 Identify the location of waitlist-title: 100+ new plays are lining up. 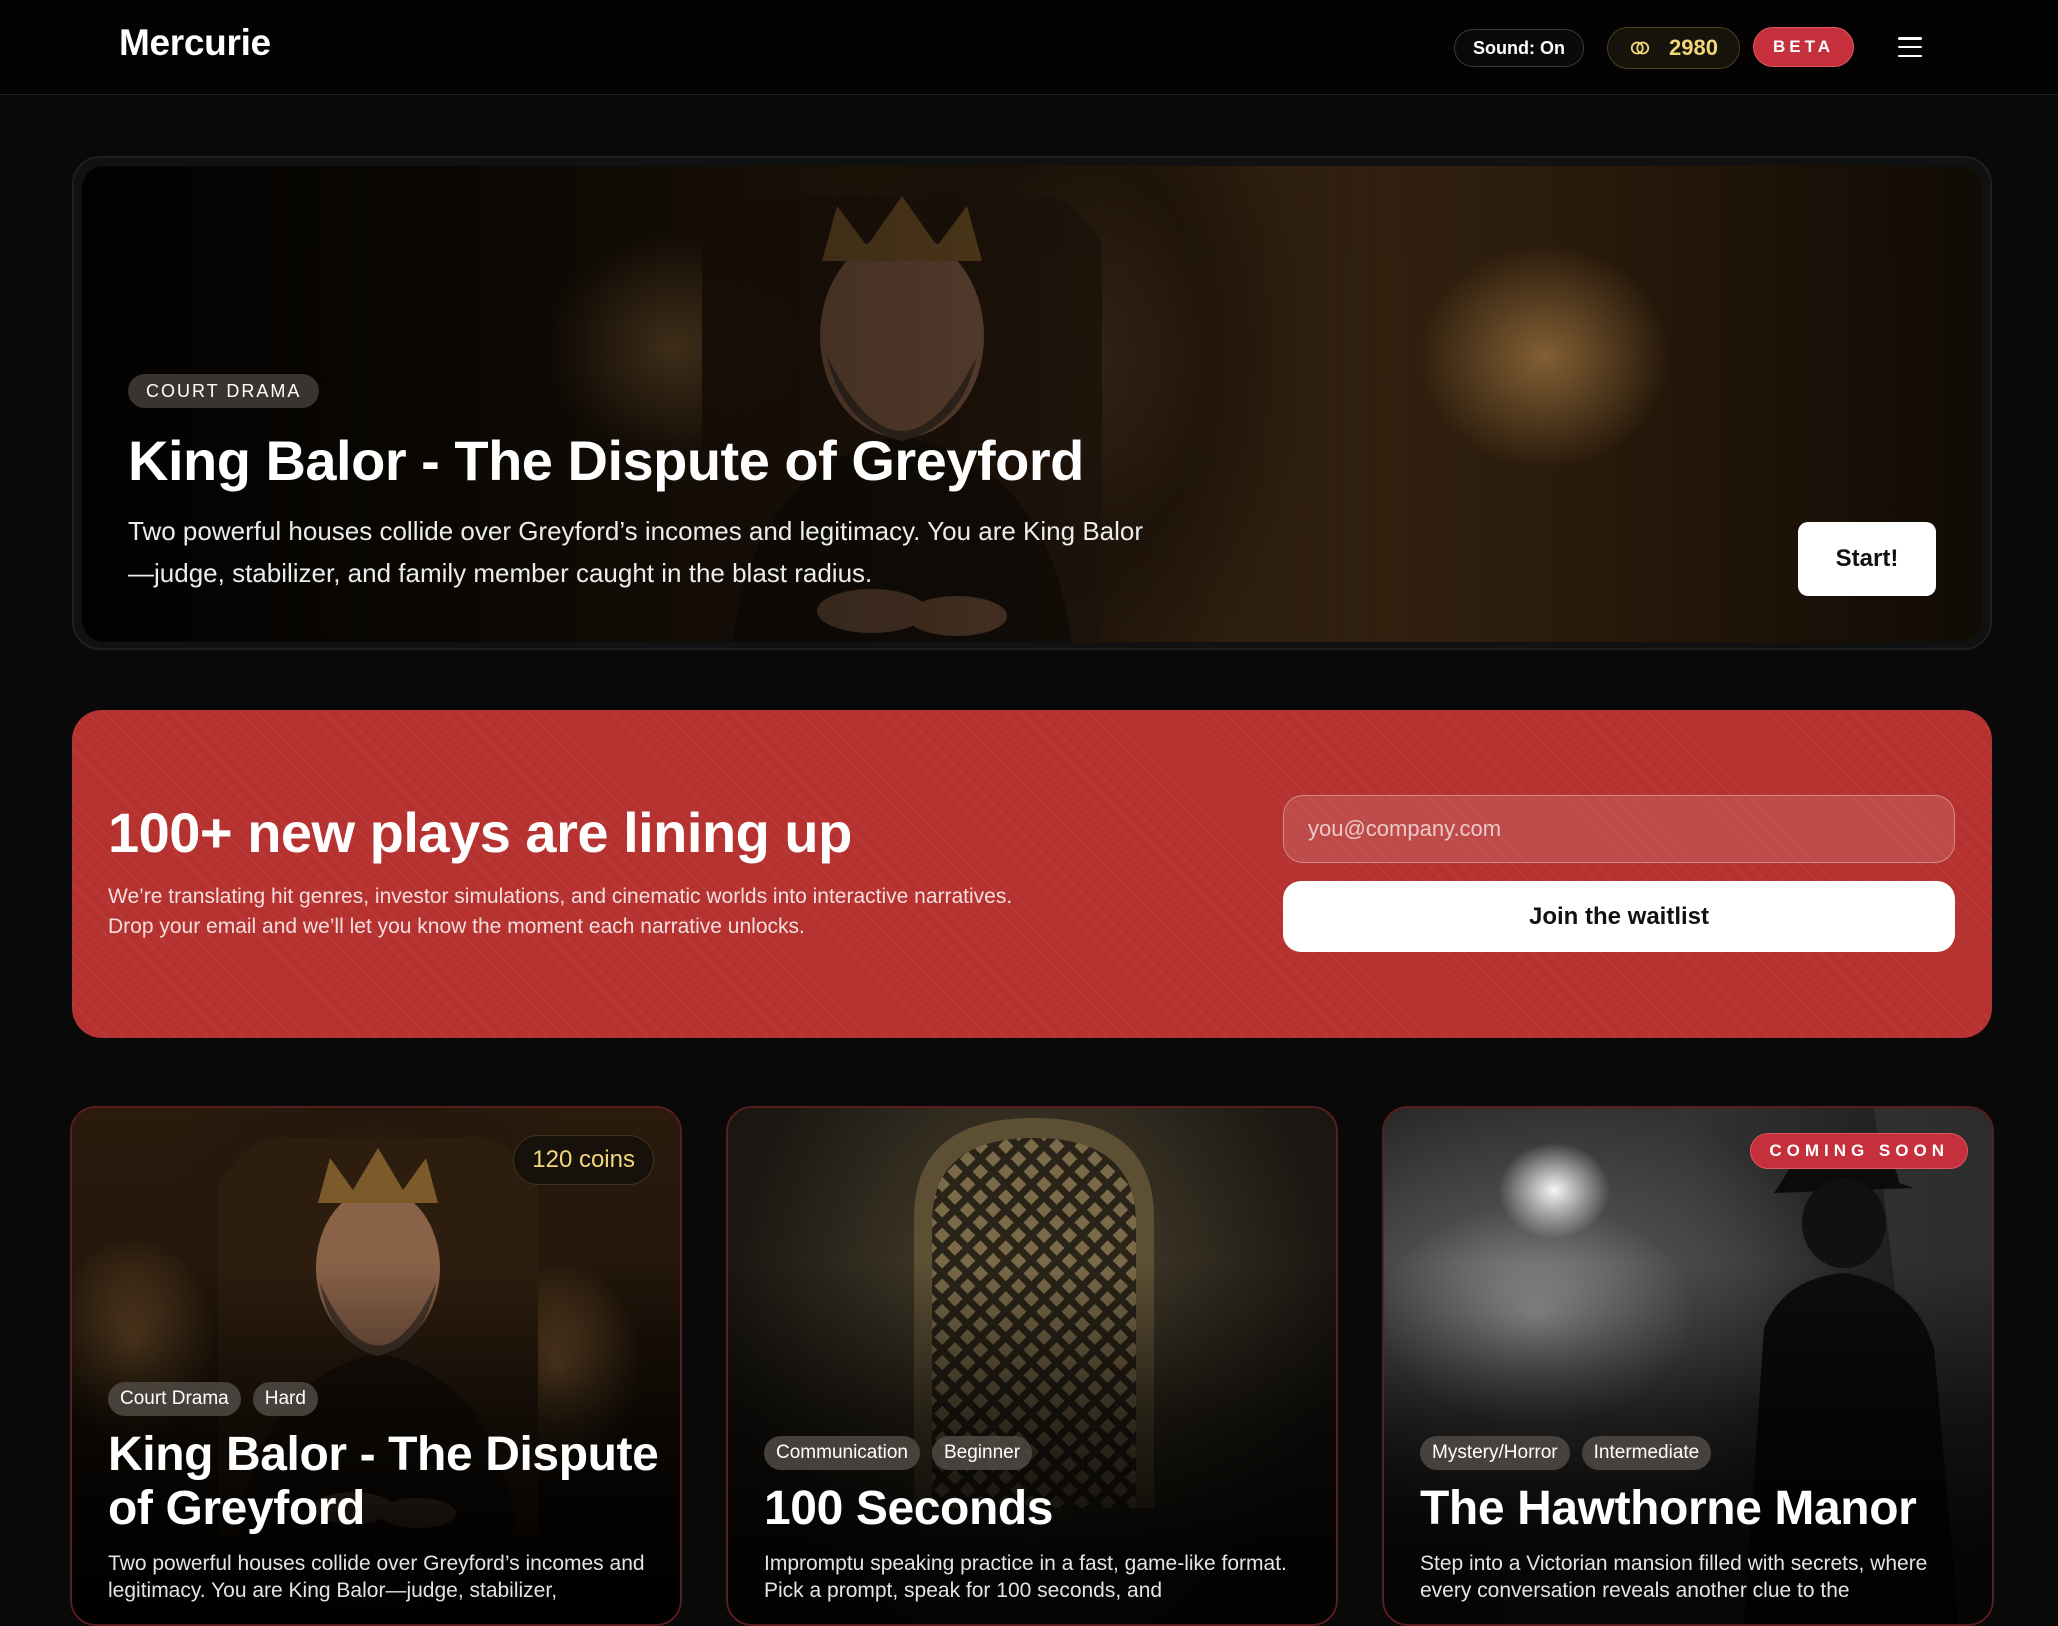
(480, 832).